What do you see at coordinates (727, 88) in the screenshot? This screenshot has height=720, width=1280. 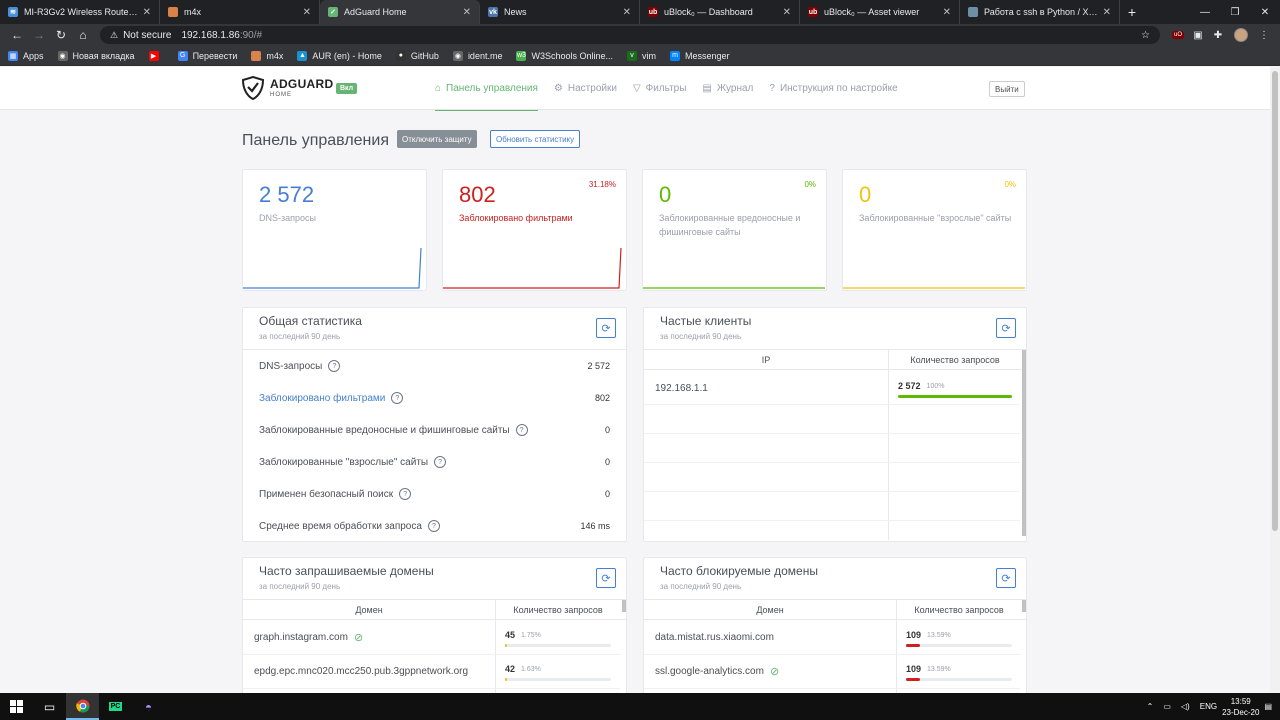 I see `nav-item: ▤ Журнал` at bounding box center [727, 88].